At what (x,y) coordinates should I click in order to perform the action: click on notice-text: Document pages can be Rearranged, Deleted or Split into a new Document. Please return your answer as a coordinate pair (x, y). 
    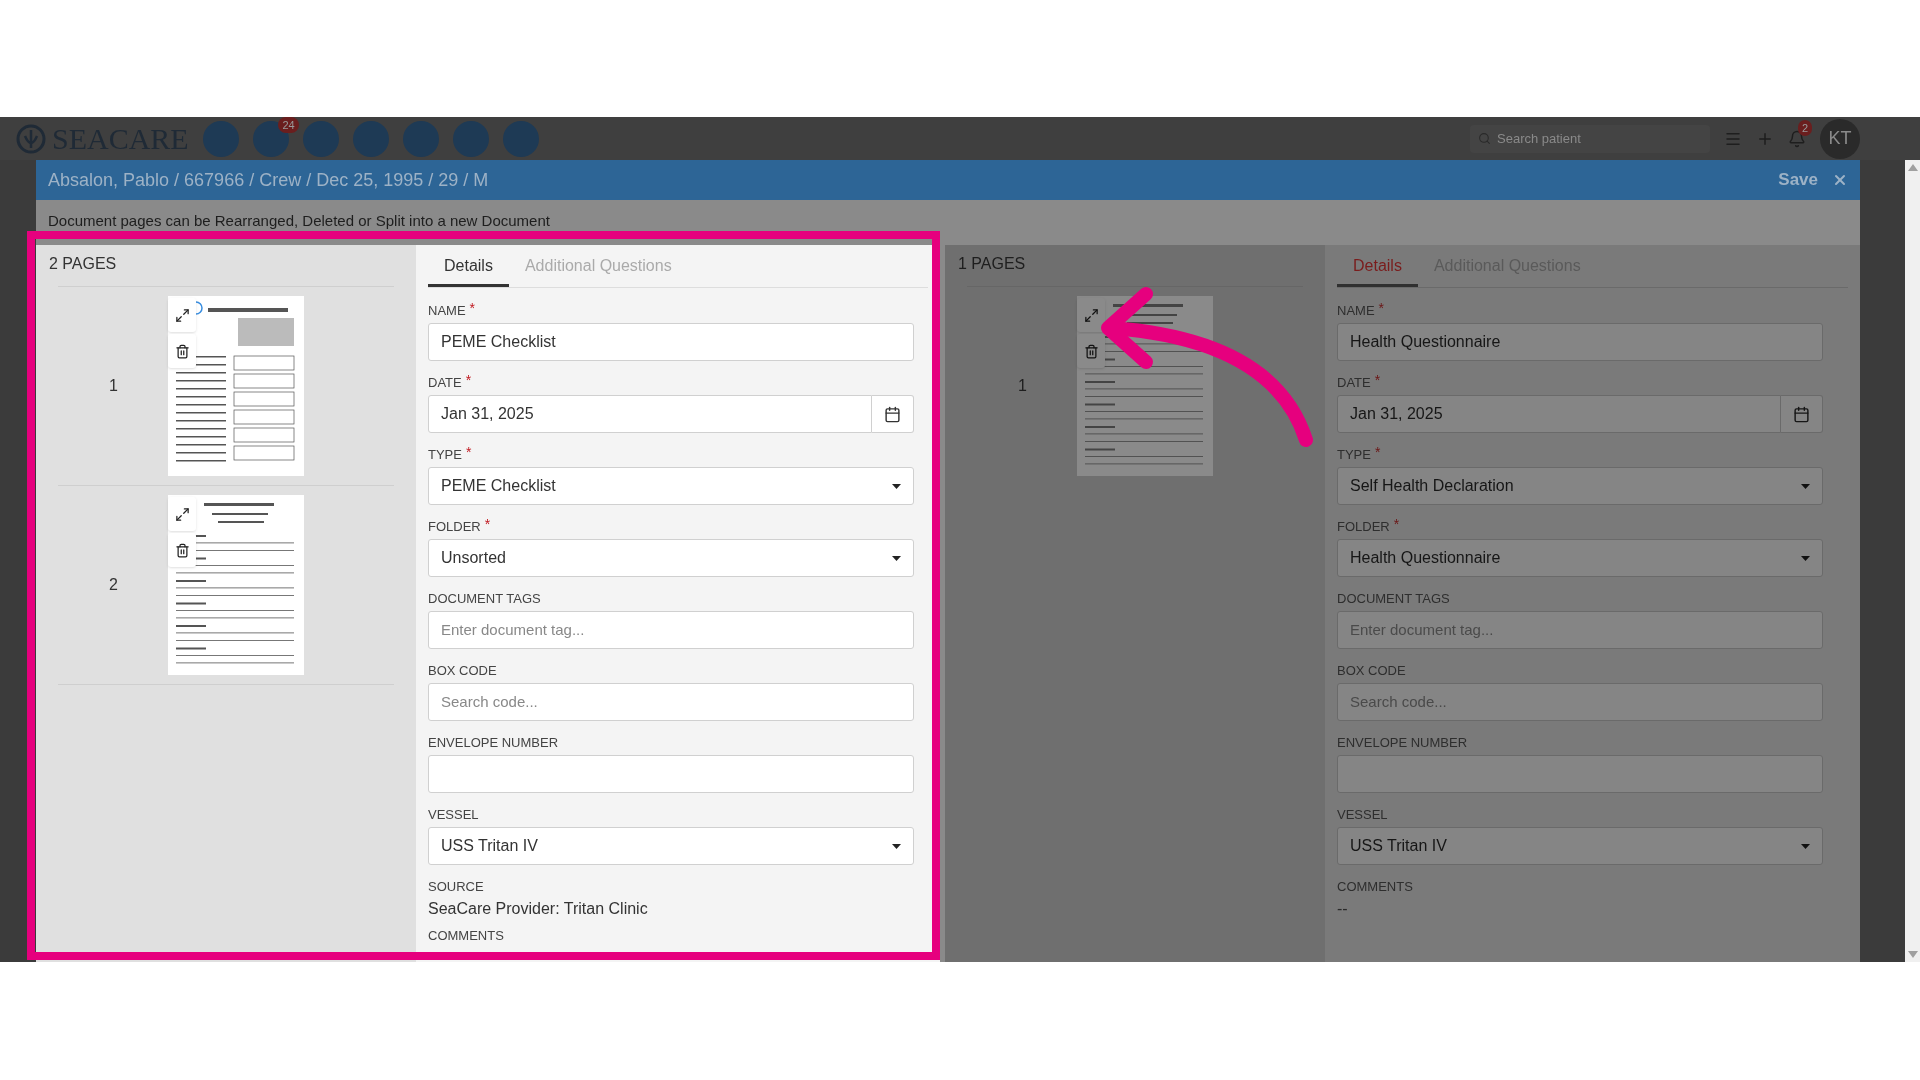
    Looking at the image, I should click on (299, 221).